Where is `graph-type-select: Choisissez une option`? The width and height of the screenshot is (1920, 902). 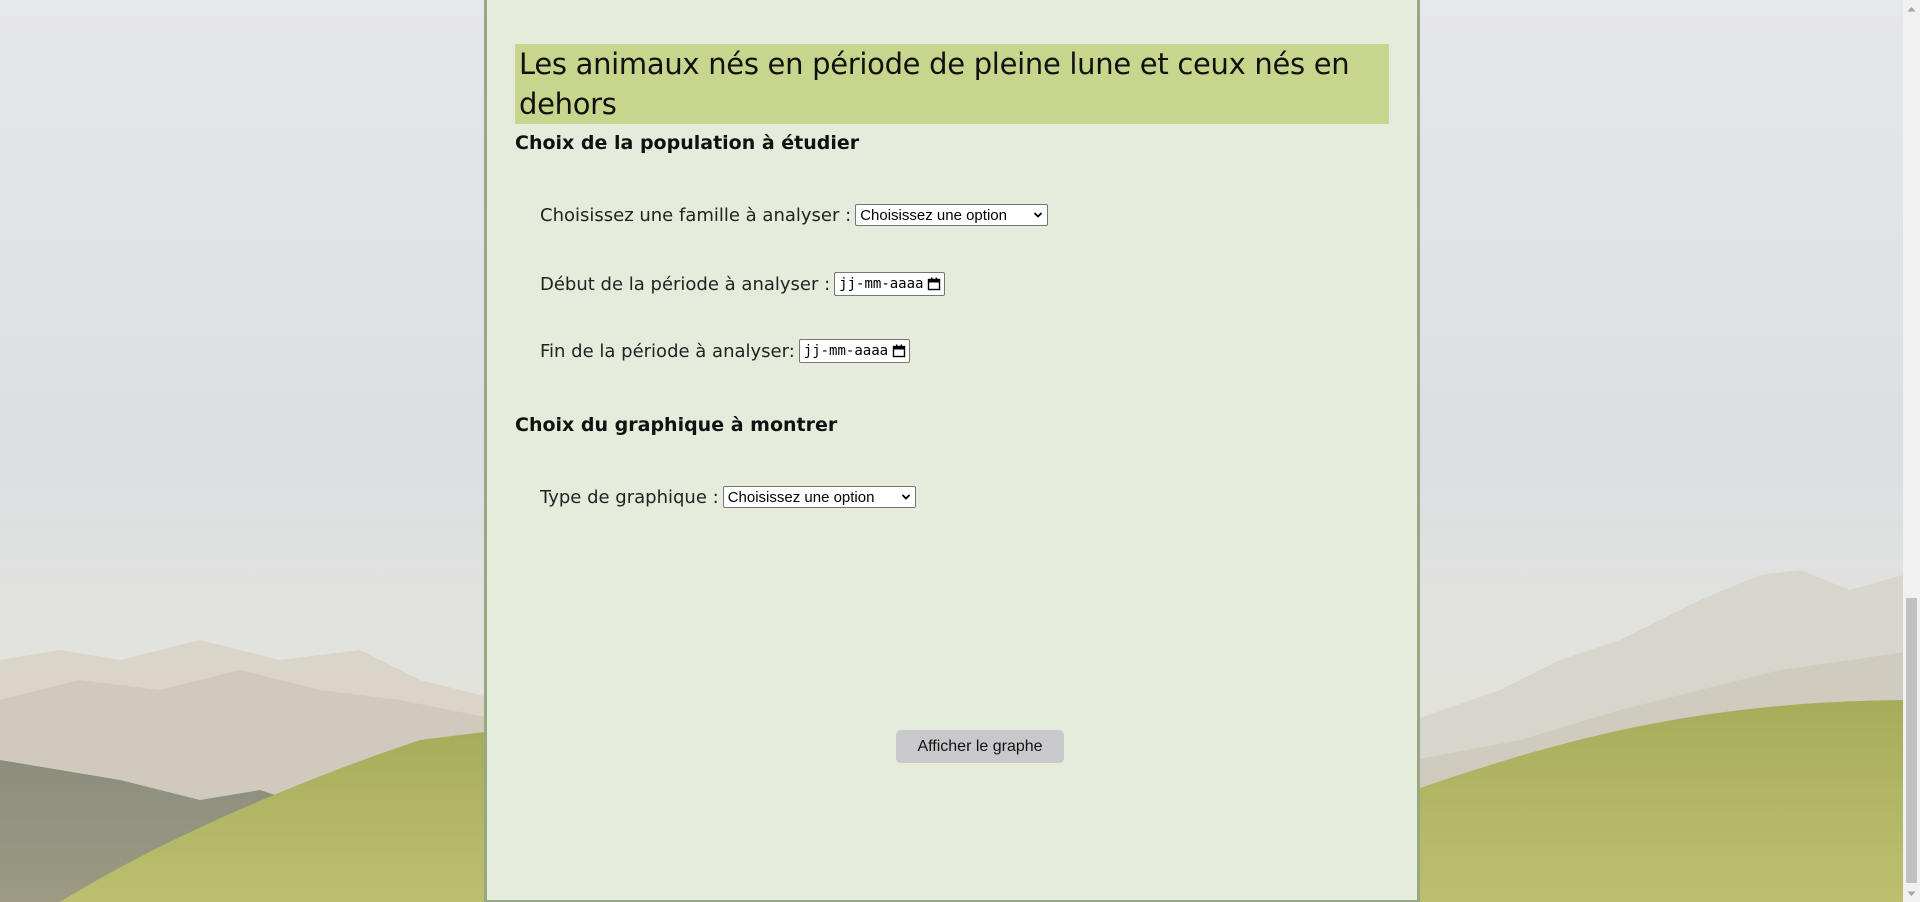
graph-type-select: Choisissez une option is located at coordinates (819, 497).